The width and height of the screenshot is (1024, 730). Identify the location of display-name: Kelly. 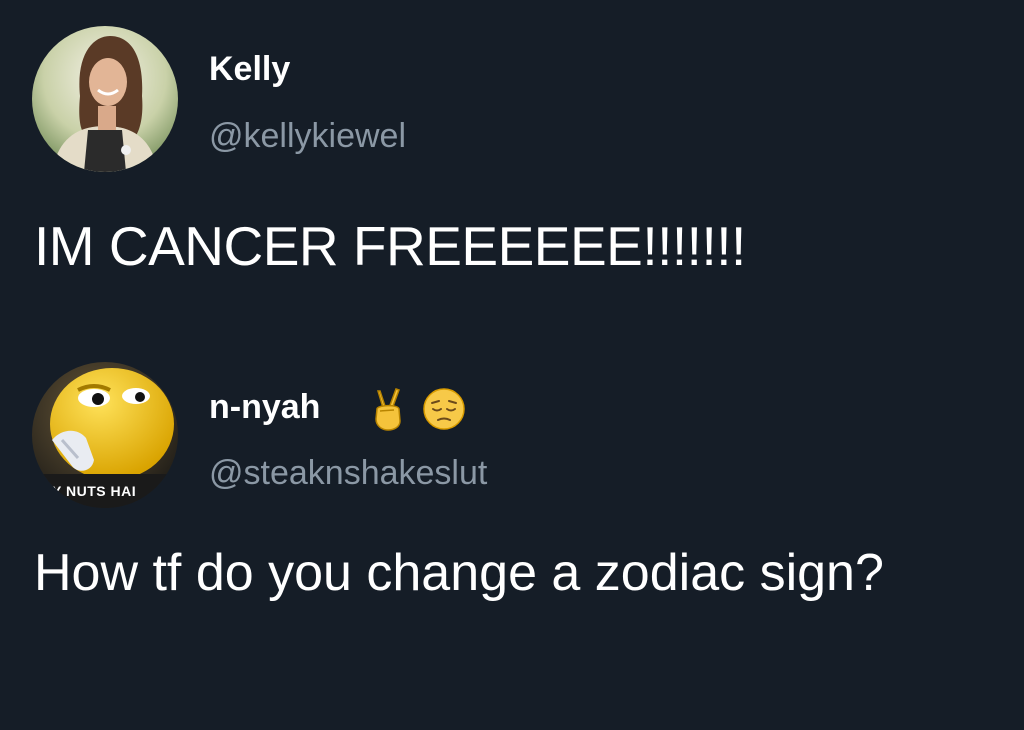
(249, 69).